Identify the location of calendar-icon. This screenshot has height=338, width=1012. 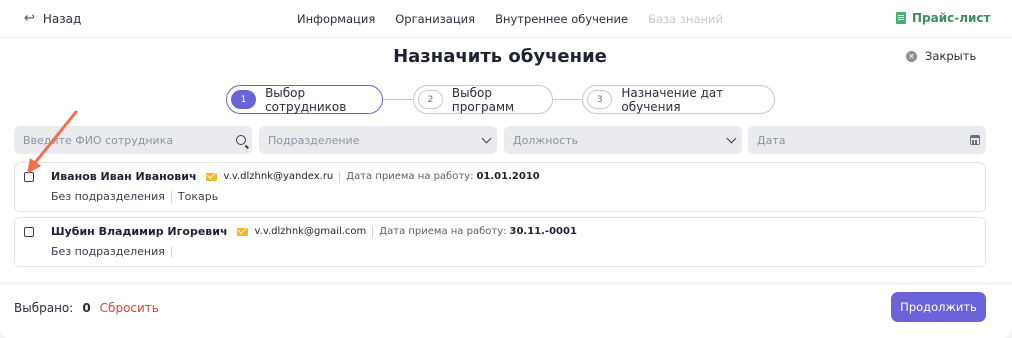
(975, 140).